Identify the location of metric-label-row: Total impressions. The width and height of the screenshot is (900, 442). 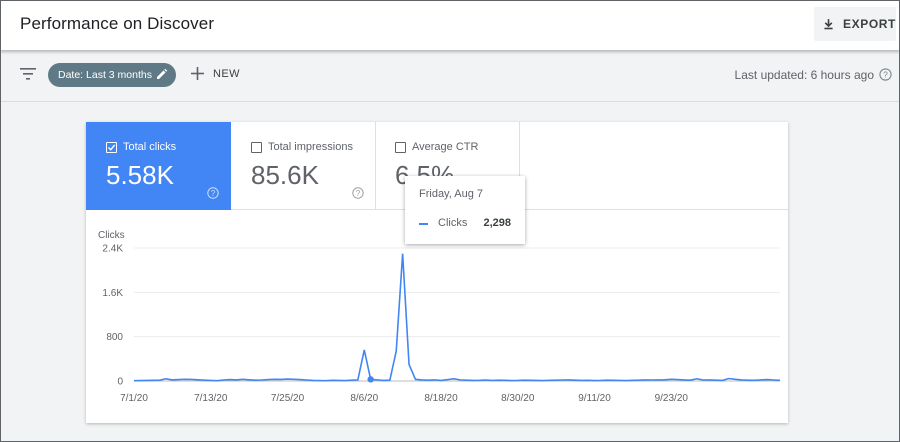
(302, 147).